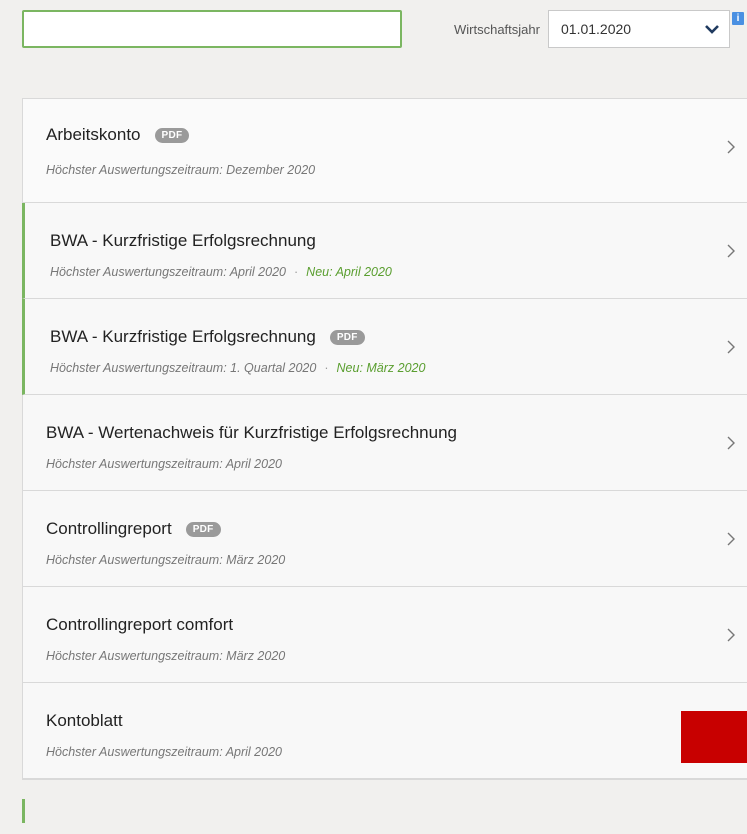  What do you see at coordinates (596, 29) in the screenshot?
I see `fiscal-year-value: 01.01.2020` at bounding box center [596, 29].